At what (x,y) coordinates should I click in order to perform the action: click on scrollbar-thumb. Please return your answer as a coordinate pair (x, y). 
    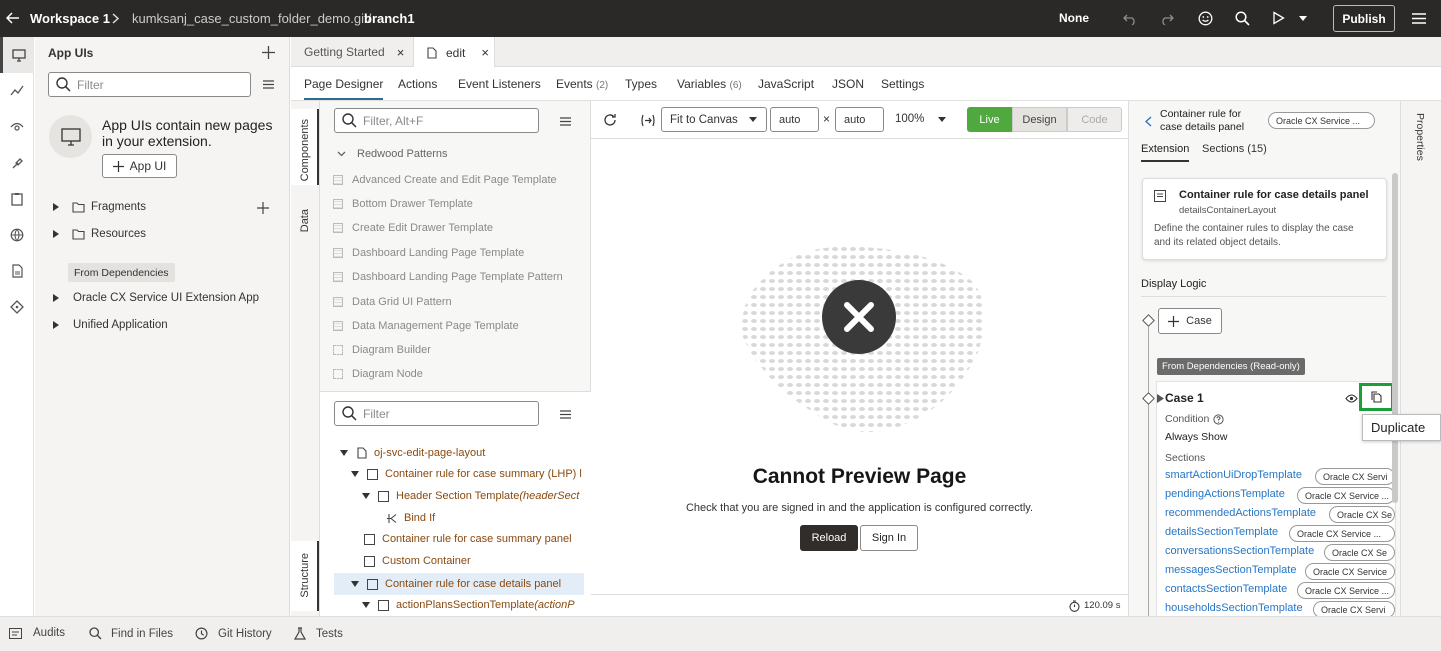
    Looking at the image, I should click on (1395, 338).